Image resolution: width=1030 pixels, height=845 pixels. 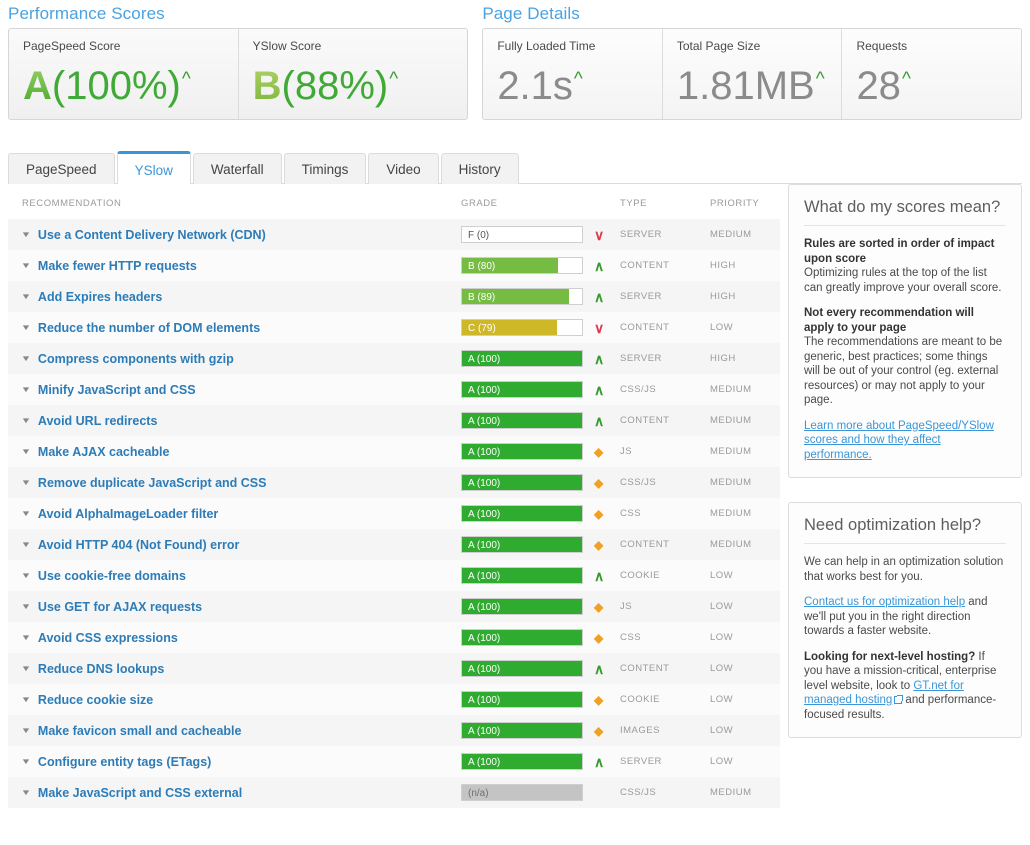 I want to click on recommendation-link: Reduce cookie size, so click(x=95, y=700).